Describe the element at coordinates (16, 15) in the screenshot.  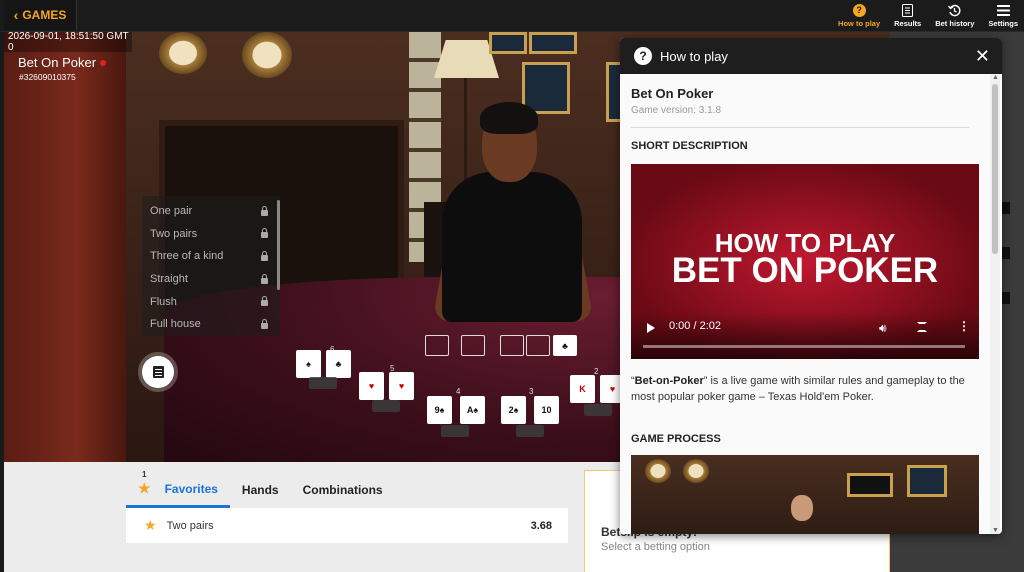
I see `chevron-left-icon: ‹` at that location.